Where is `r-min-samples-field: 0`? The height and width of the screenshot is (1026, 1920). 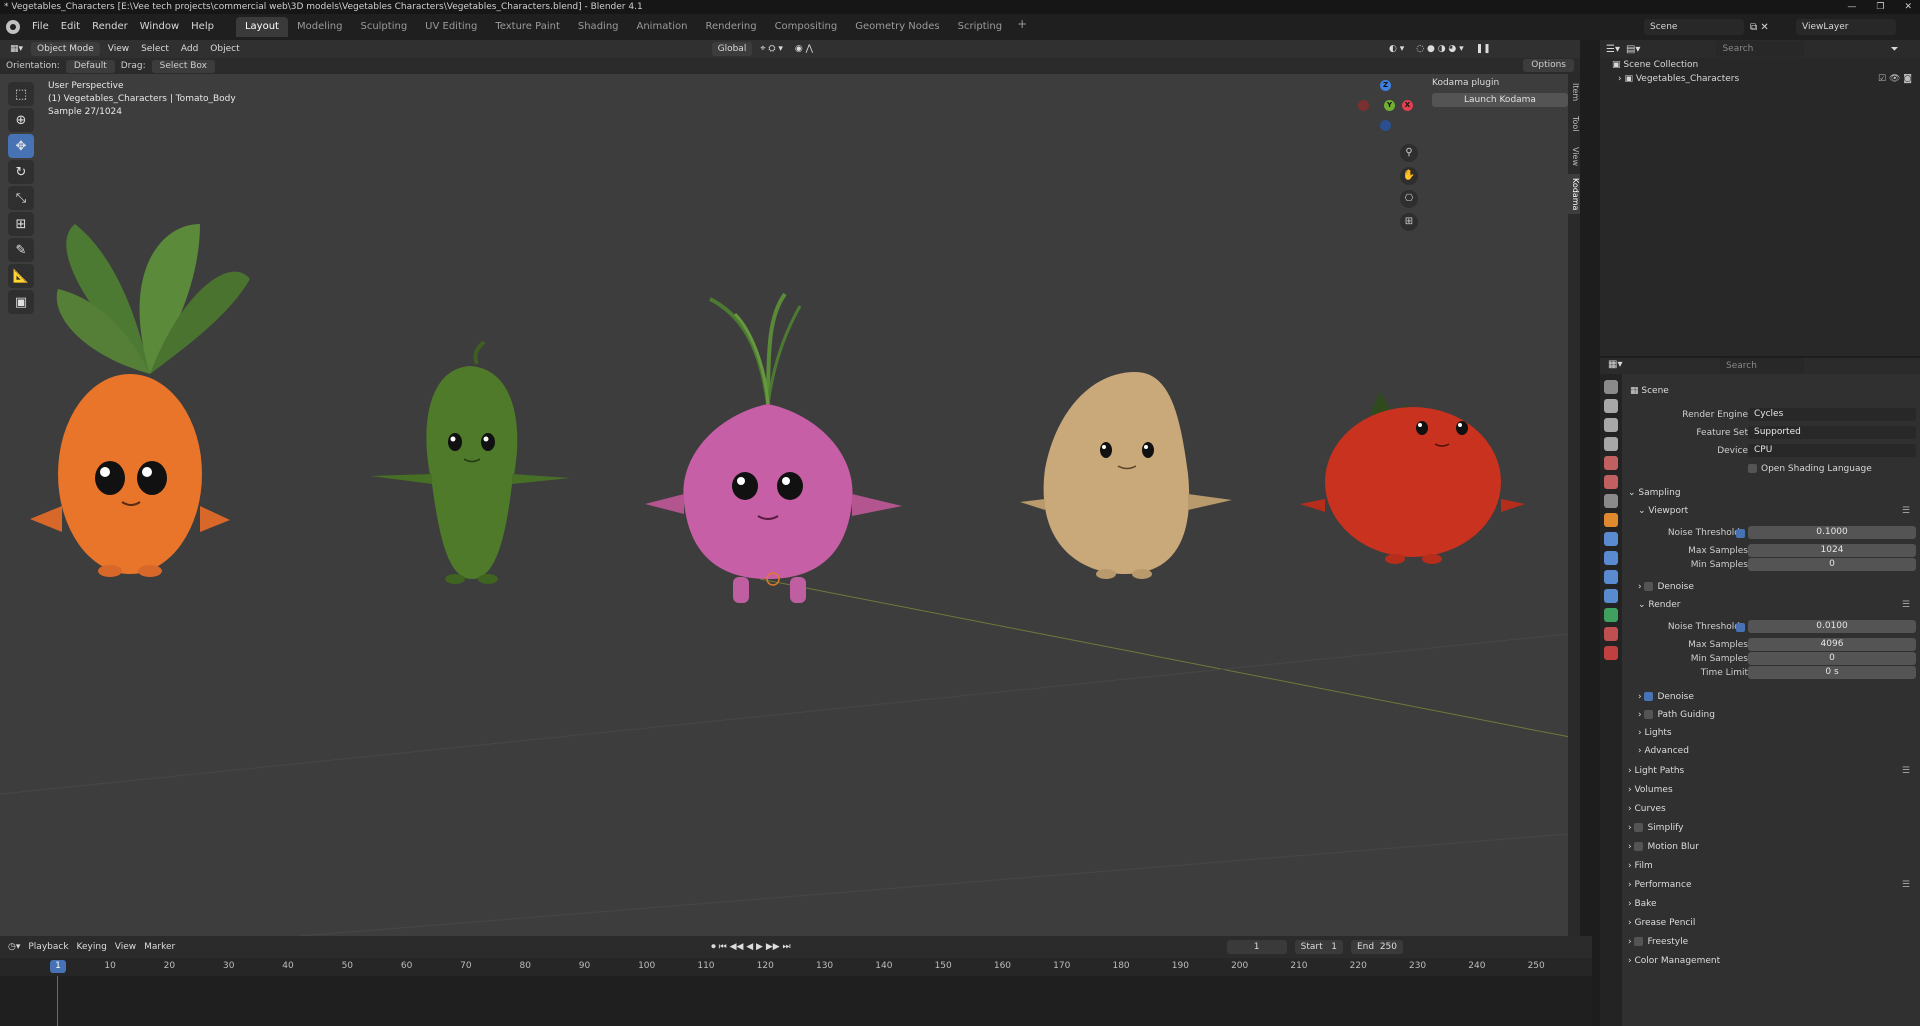 r-min-samples-field: 0 is located at coordinates (1832, 658).